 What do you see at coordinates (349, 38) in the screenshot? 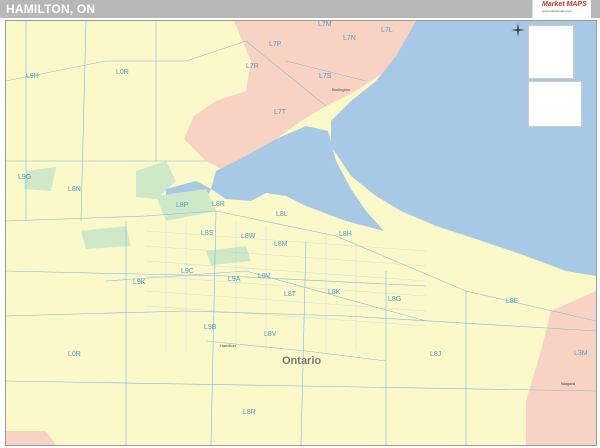
I see `postal-code-label: L7N` at bounding box center [349, 38].